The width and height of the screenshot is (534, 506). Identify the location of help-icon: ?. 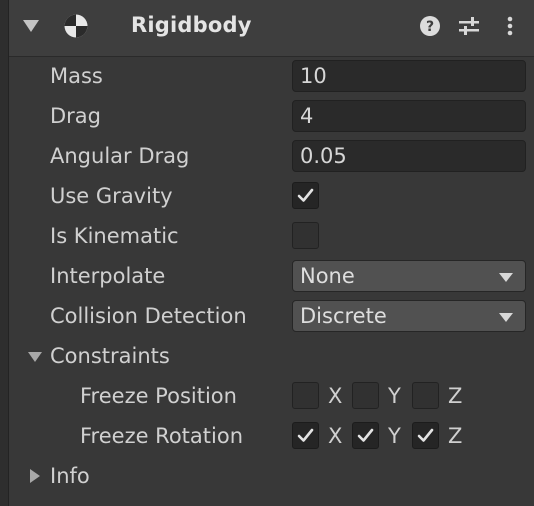
(430, 26).